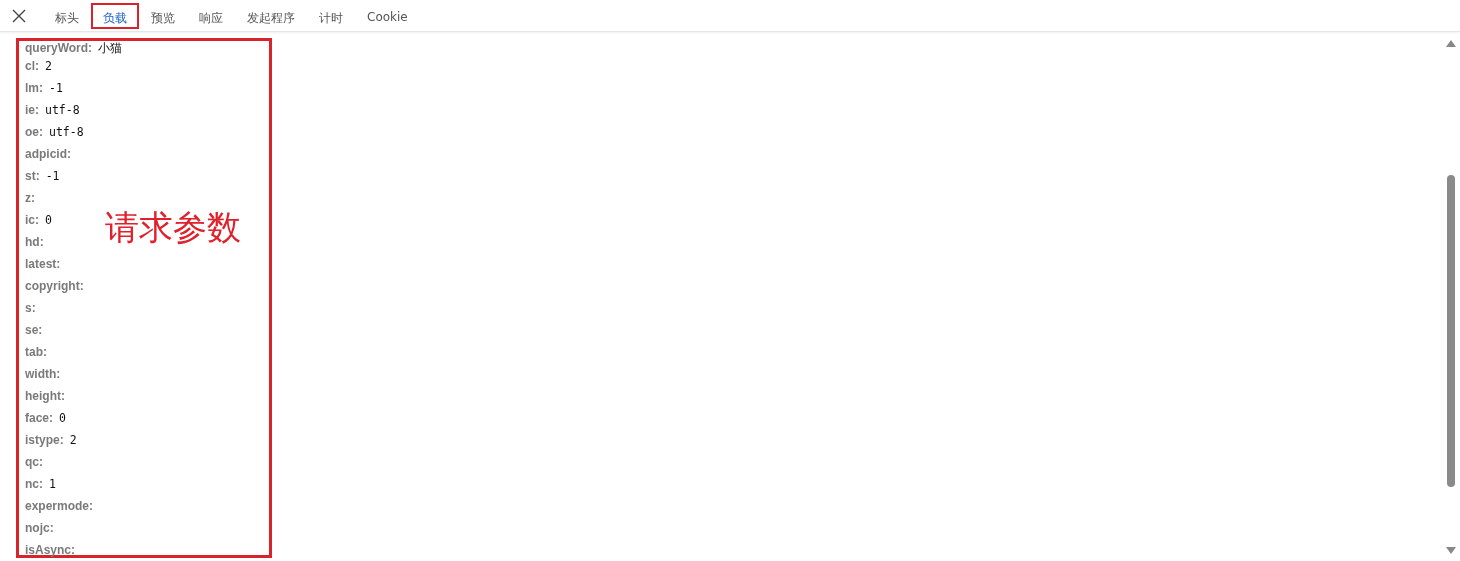  What do you see at coordinates (44, 440) in the screenshot?
I see `param-name: istype:` at bounding box center [44, 440].